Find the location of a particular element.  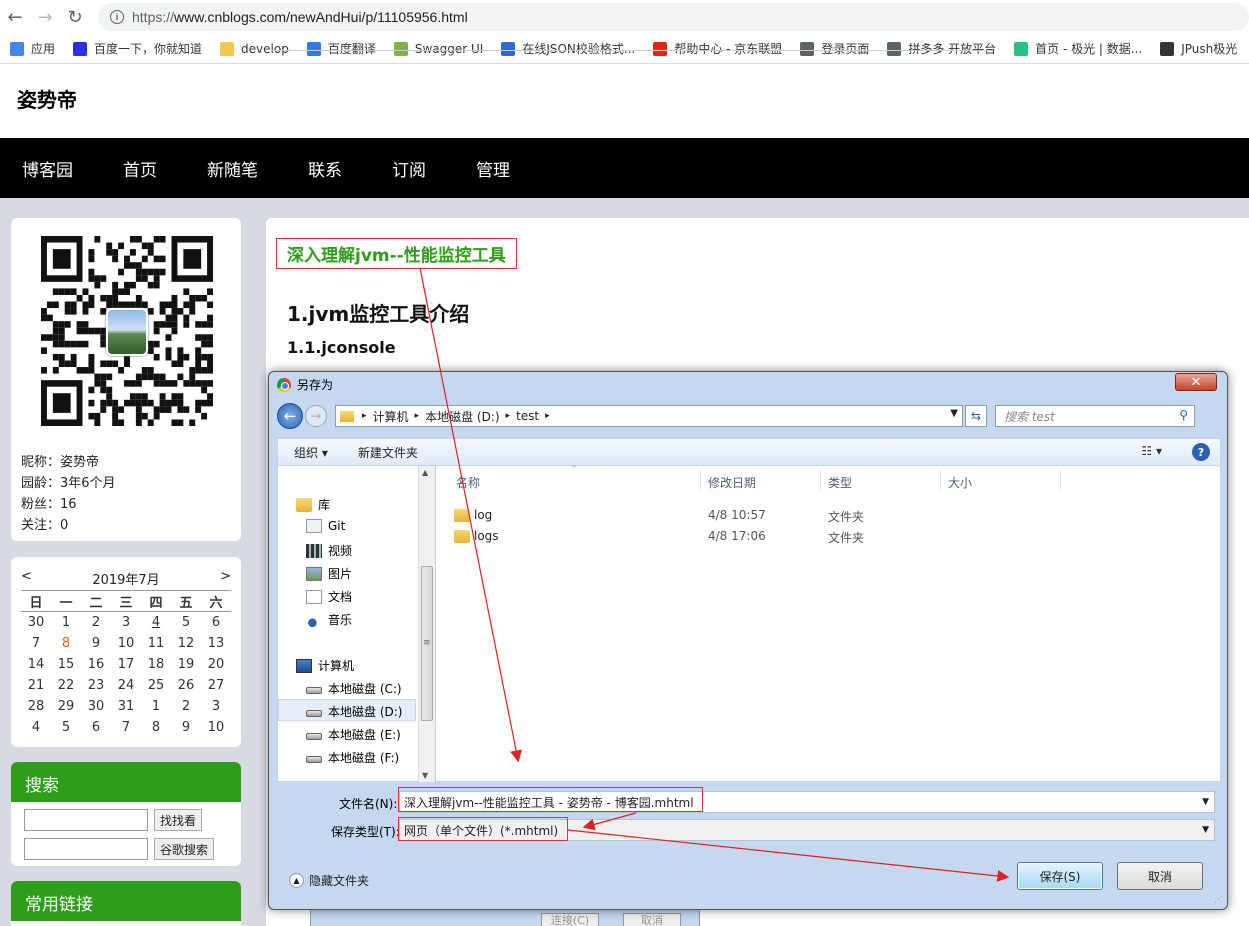

column-header: 名称 is located at coordinates (468, 482).